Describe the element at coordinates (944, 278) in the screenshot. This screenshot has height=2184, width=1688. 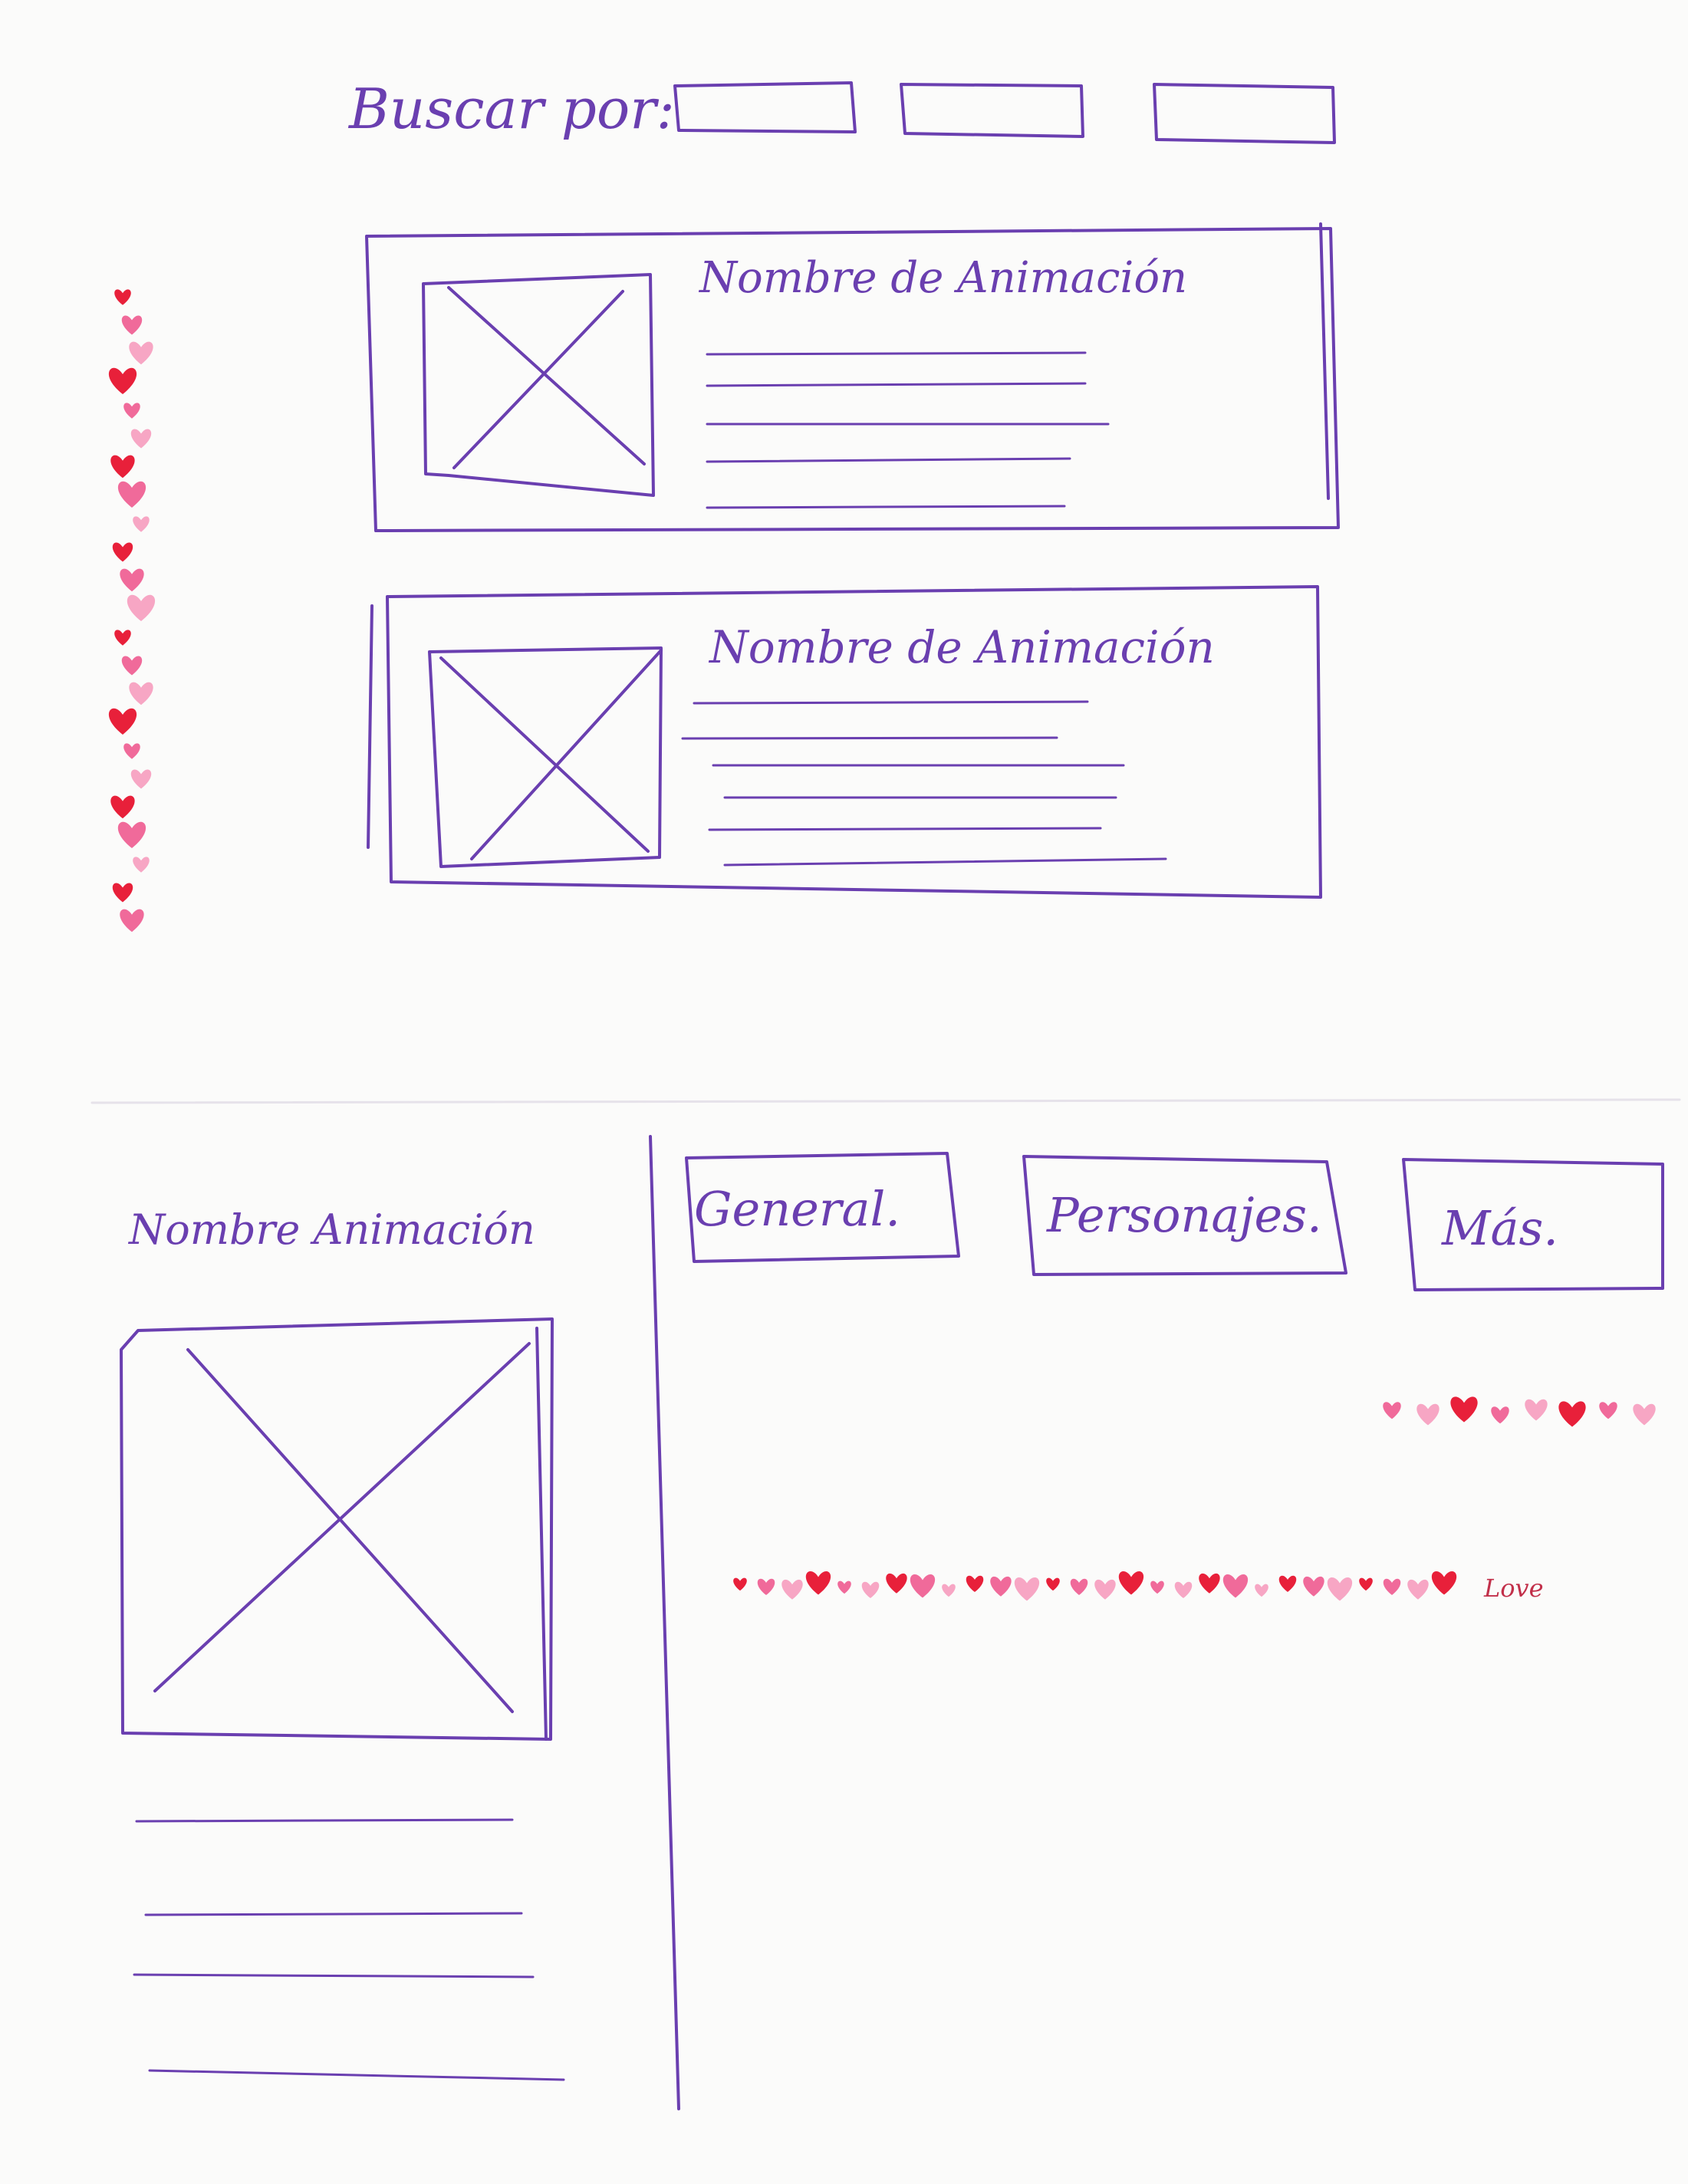
I see `result-card-1-title: Nombre de Animación` at that location.